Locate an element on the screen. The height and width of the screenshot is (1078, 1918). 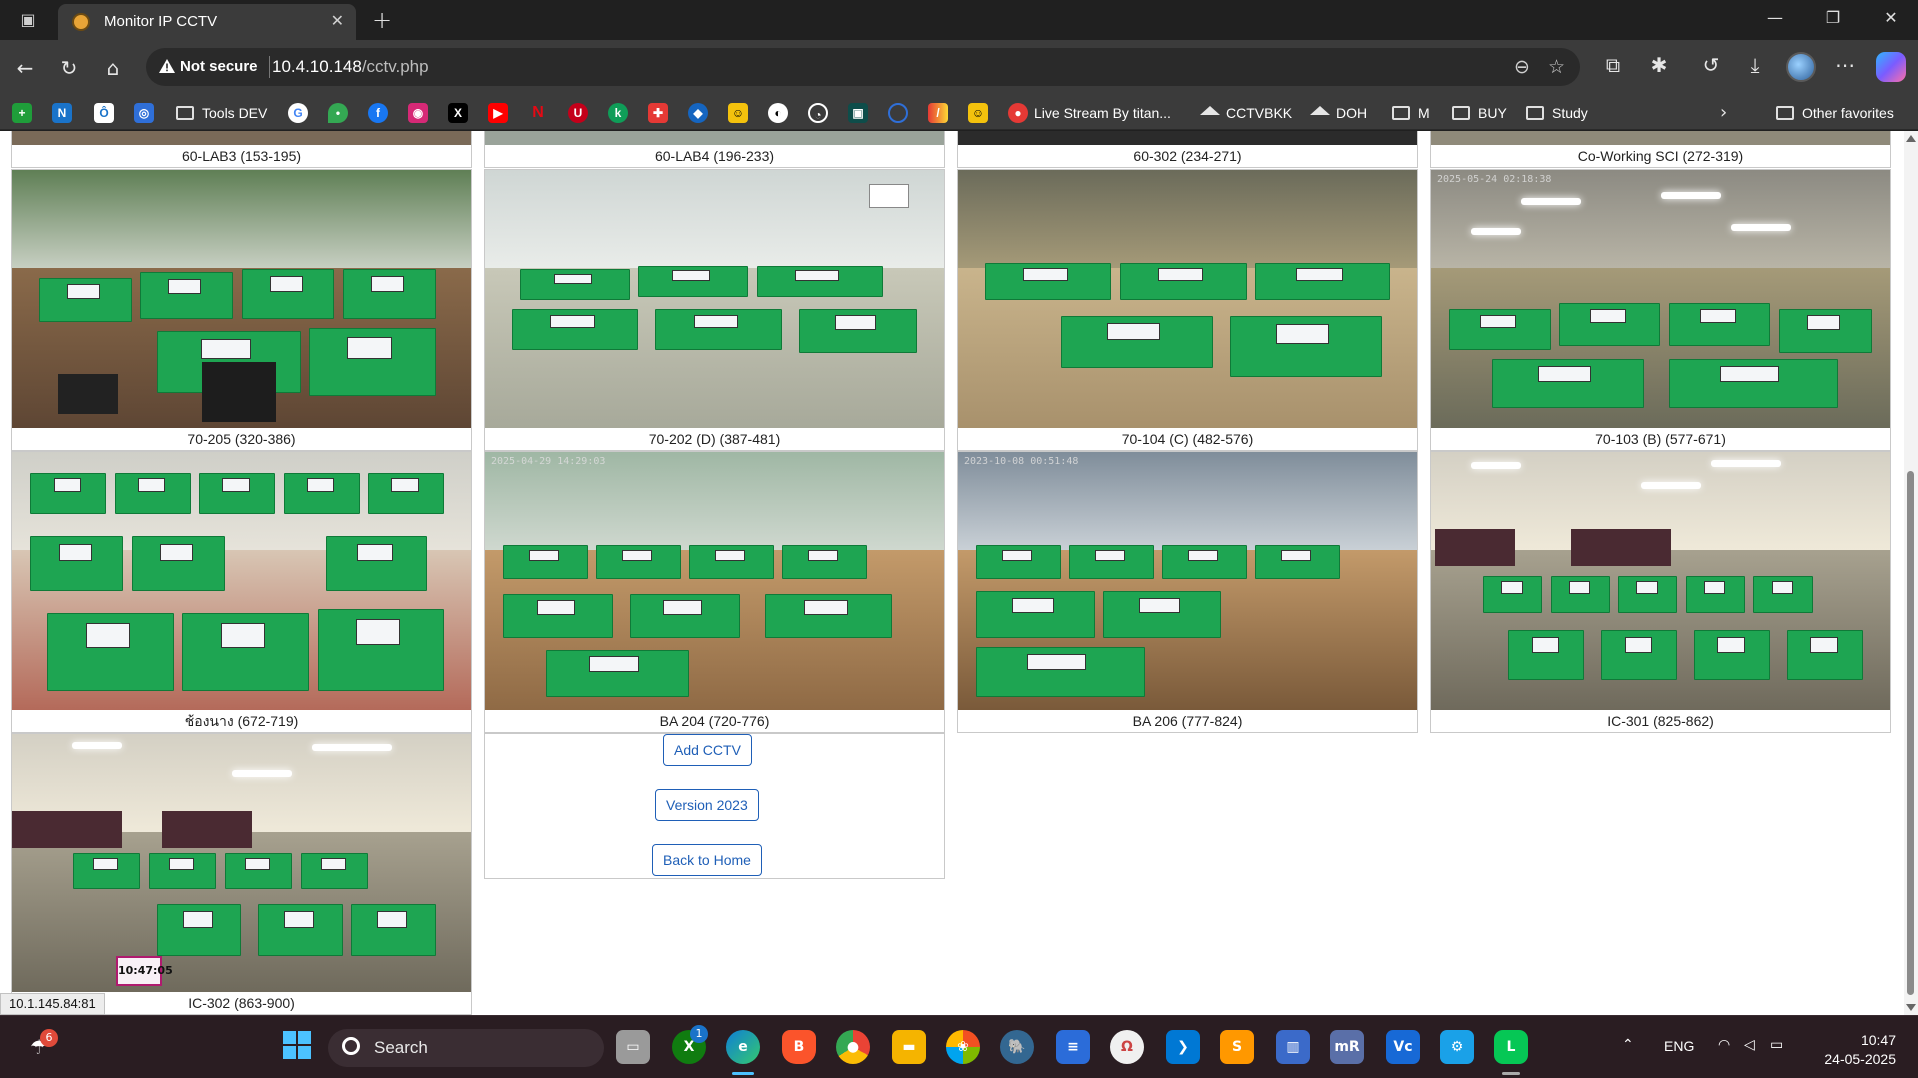
refresh-icon: ↻ is located at coordinates (69, 68).